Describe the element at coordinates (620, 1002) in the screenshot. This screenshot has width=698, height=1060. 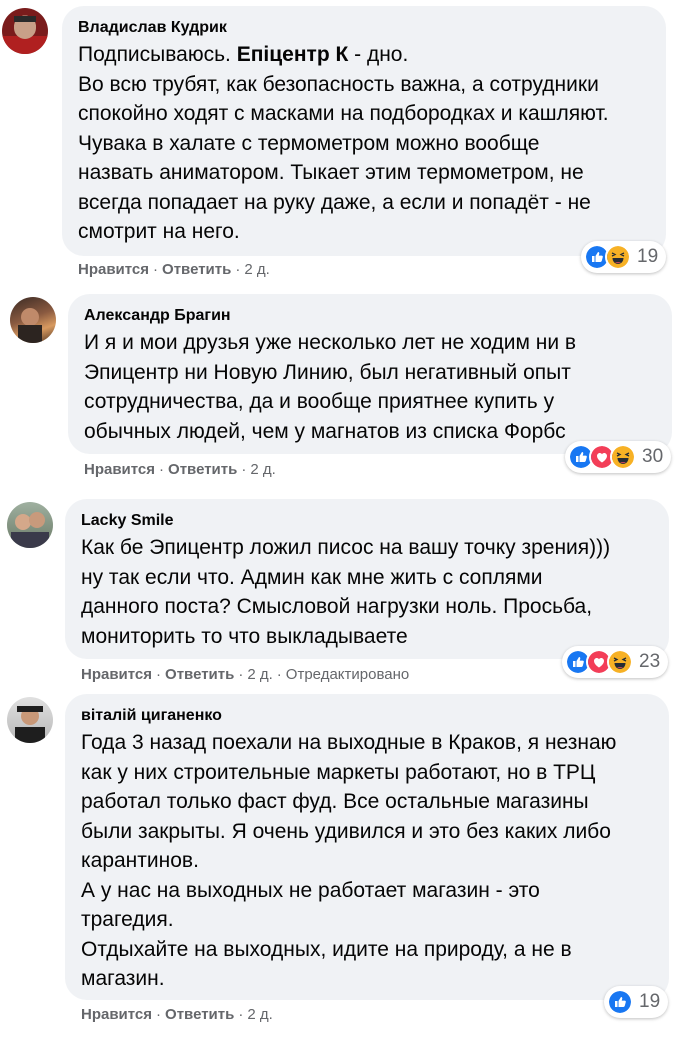
I see `like-reaction-icon` at that location.